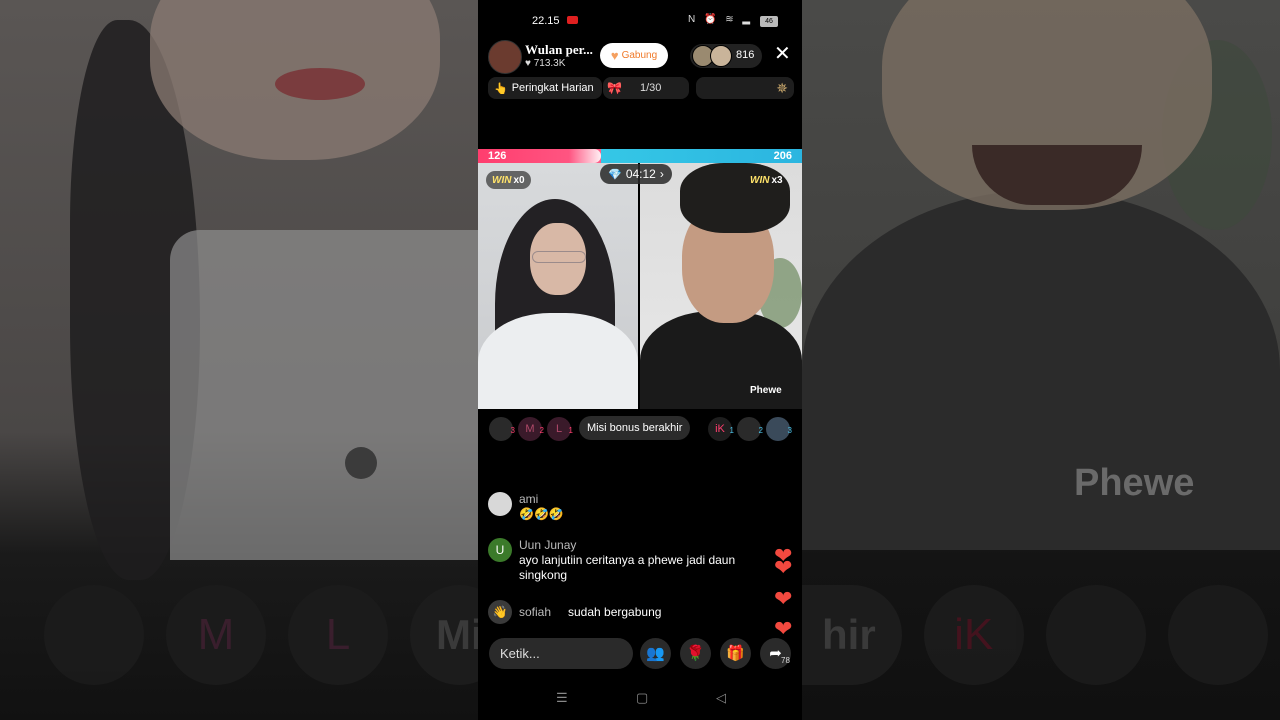  Describe the element at coordinates (497, 156) in the screenshot. I see `score-left: 126` at that location.